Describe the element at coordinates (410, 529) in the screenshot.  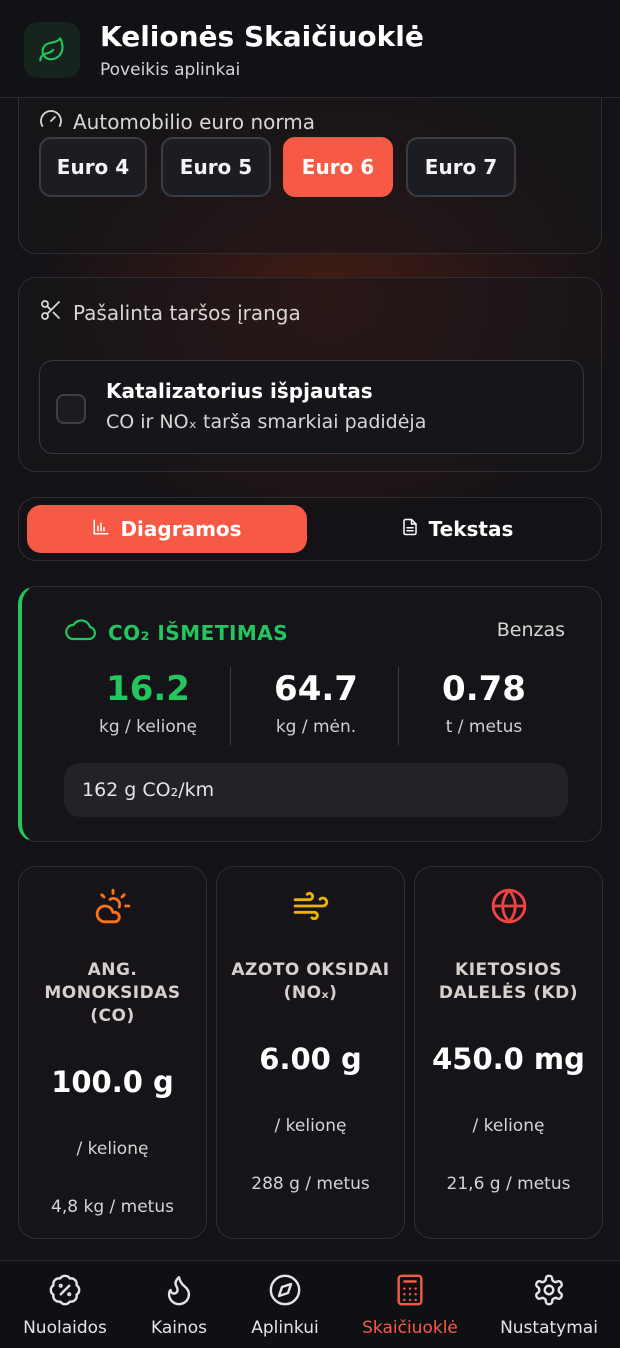
I see `document-icon` at that location.